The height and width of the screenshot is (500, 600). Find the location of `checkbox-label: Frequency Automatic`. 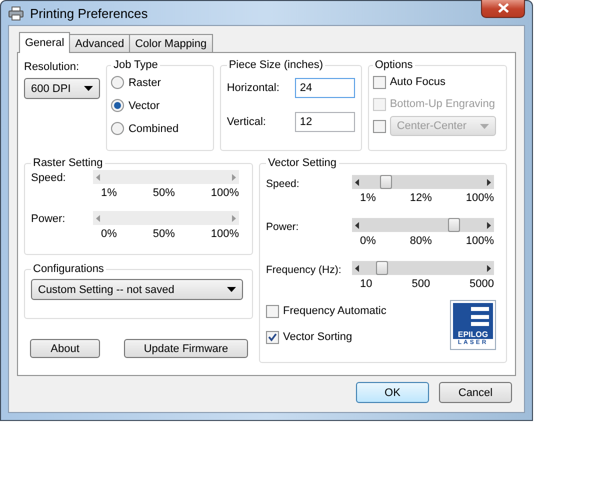

checkbox-label: Frequency Automatic is located at coordinates (334, 311).